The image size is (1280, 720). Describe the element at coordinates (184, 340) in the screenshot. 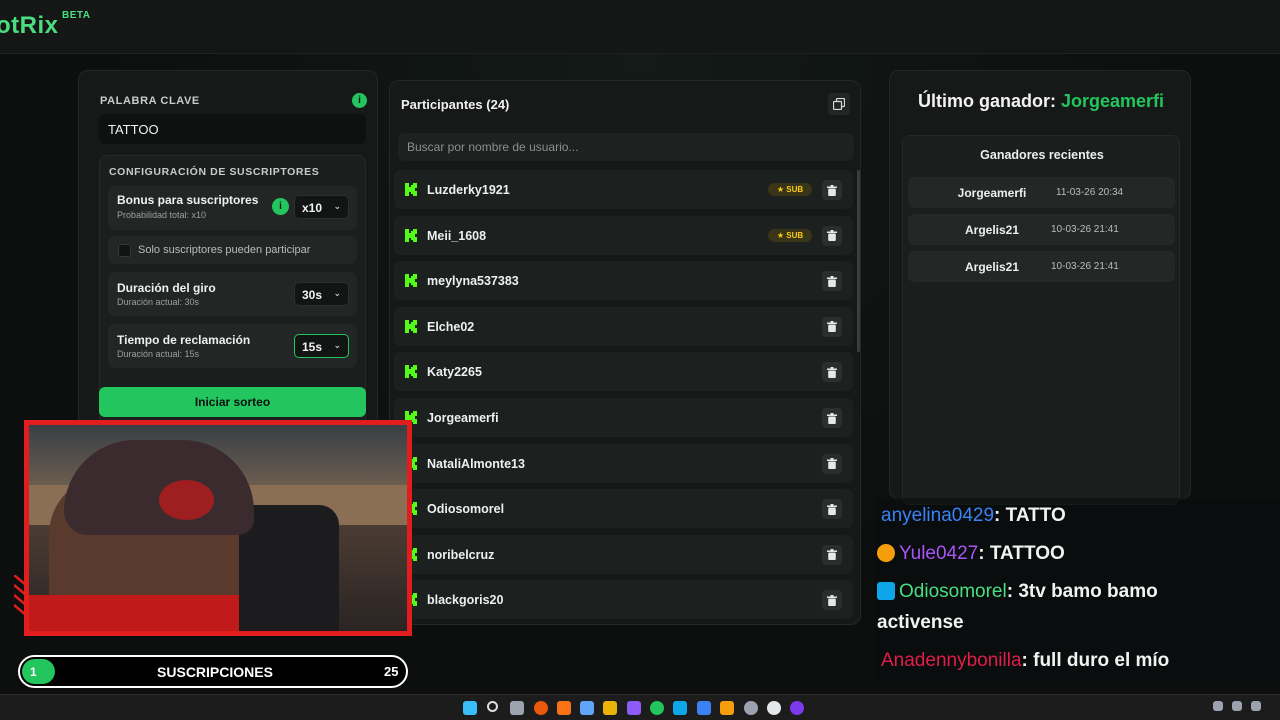

I see `claim-time-title: Tiempo de reclamación` at that location.